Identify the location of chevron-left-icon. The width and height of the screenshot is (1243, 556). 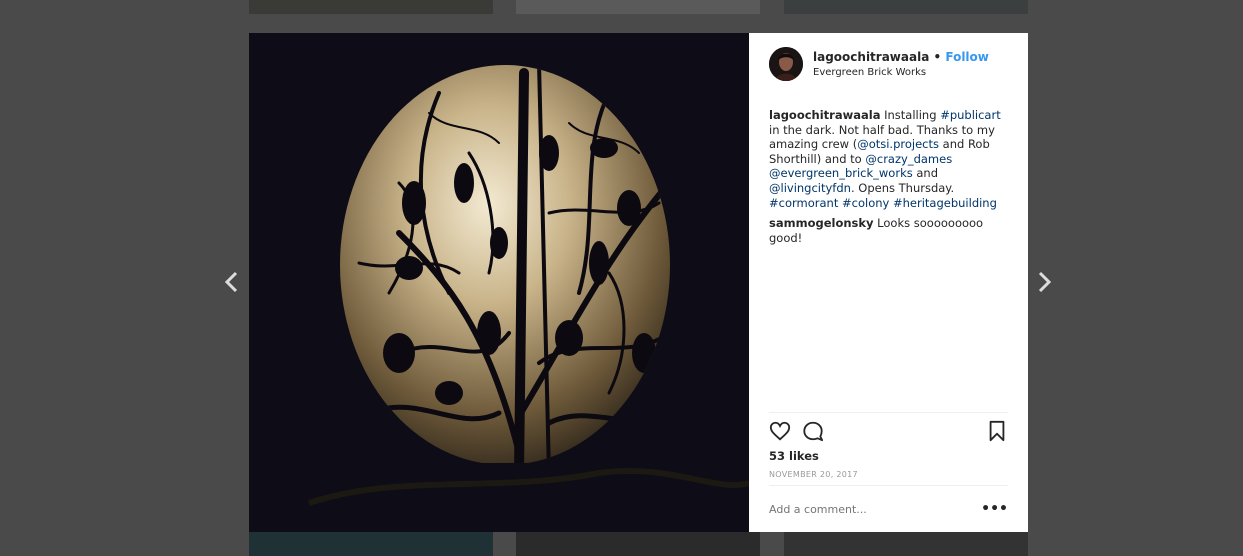
(231, 282).